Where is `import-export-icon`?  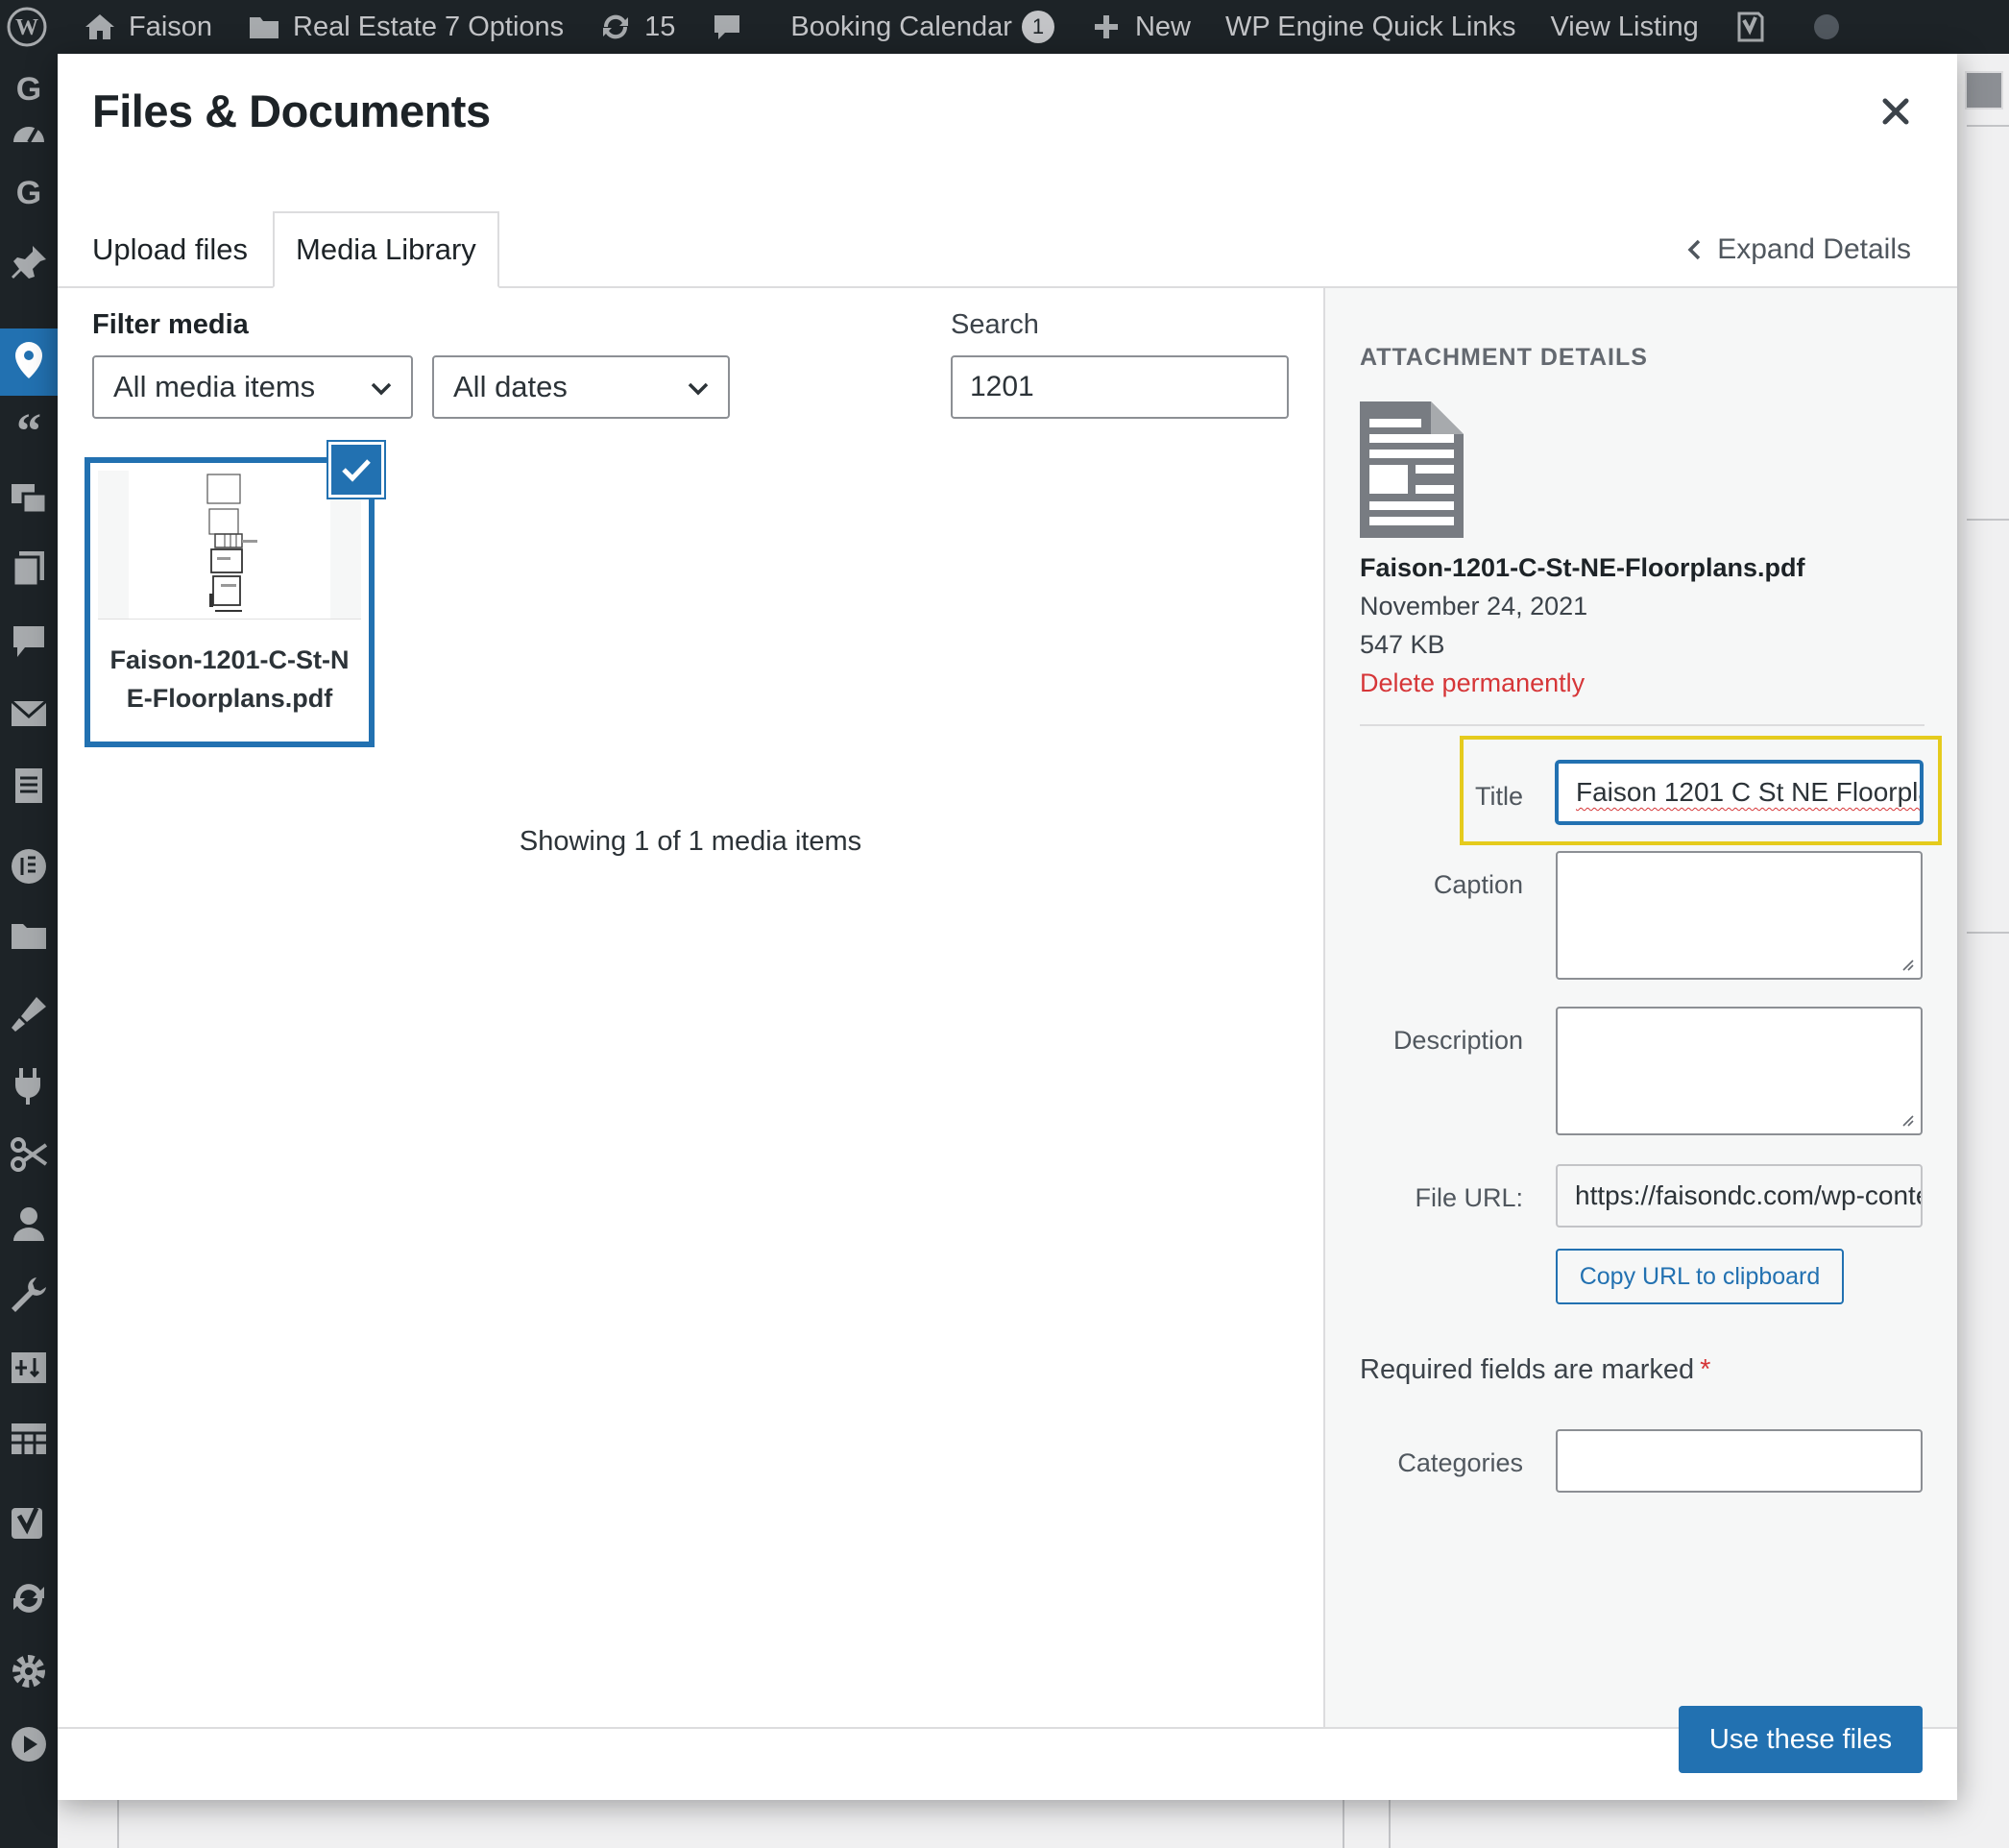
import-export-icon is located at coordinates (29, 1368).